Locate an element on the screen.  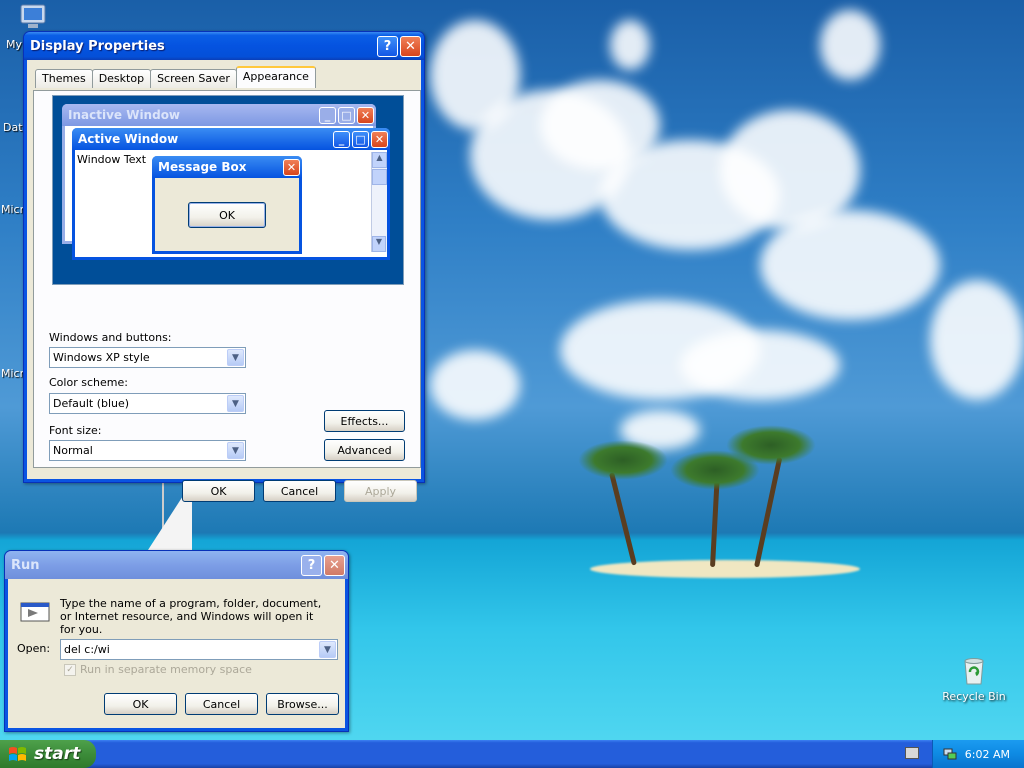
tab-appearance: Appearance is located at coordinates (275, 77).